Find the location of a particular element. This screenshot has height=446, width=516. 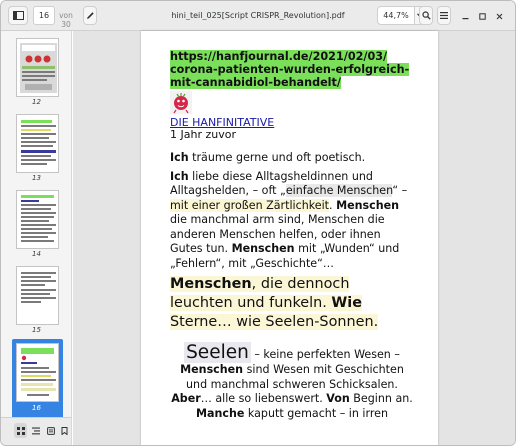

thumbnail-label: 14 is located at coordinates (36, 254).